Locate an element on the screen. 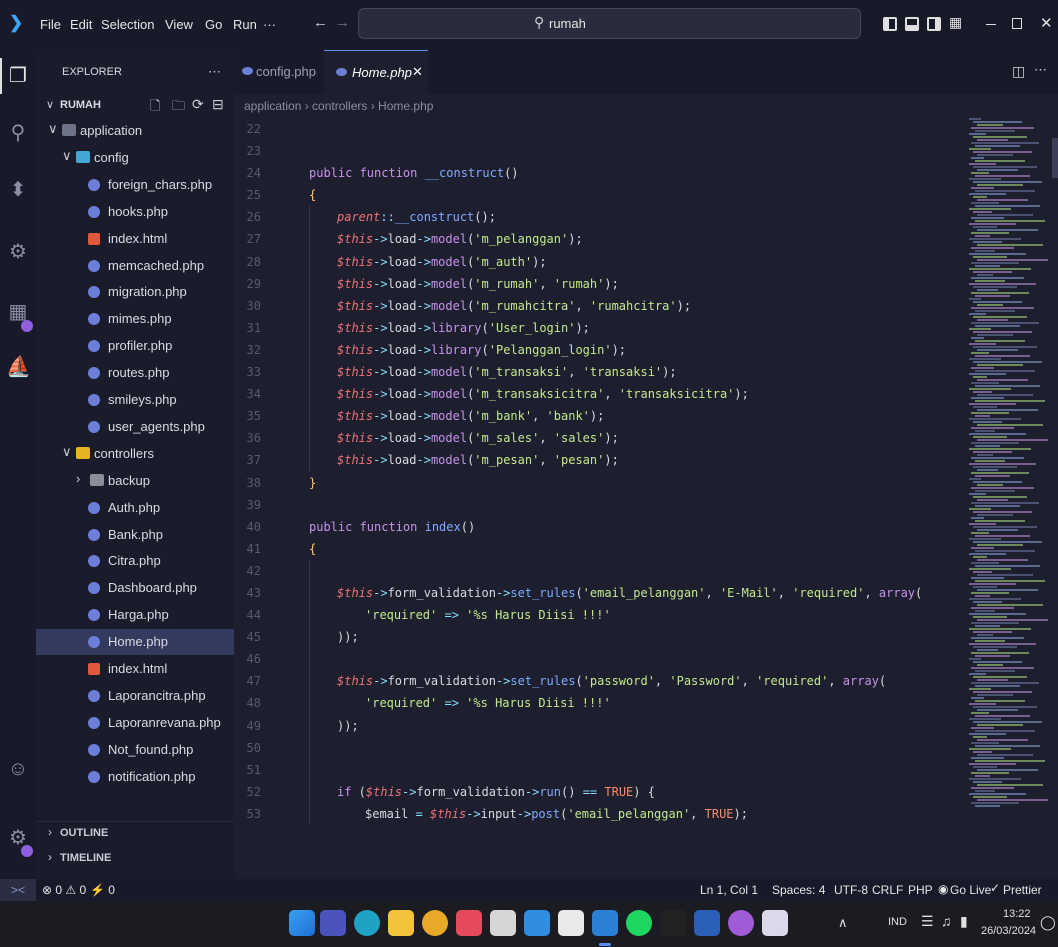  split-editor-icon: ◫ is located at coordinates (1018, 71).